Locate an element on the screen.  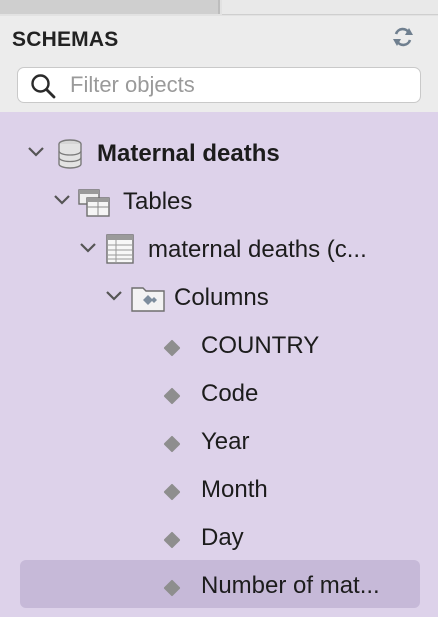
columns-folder-label: Columns is located at coordinates (221, 297).